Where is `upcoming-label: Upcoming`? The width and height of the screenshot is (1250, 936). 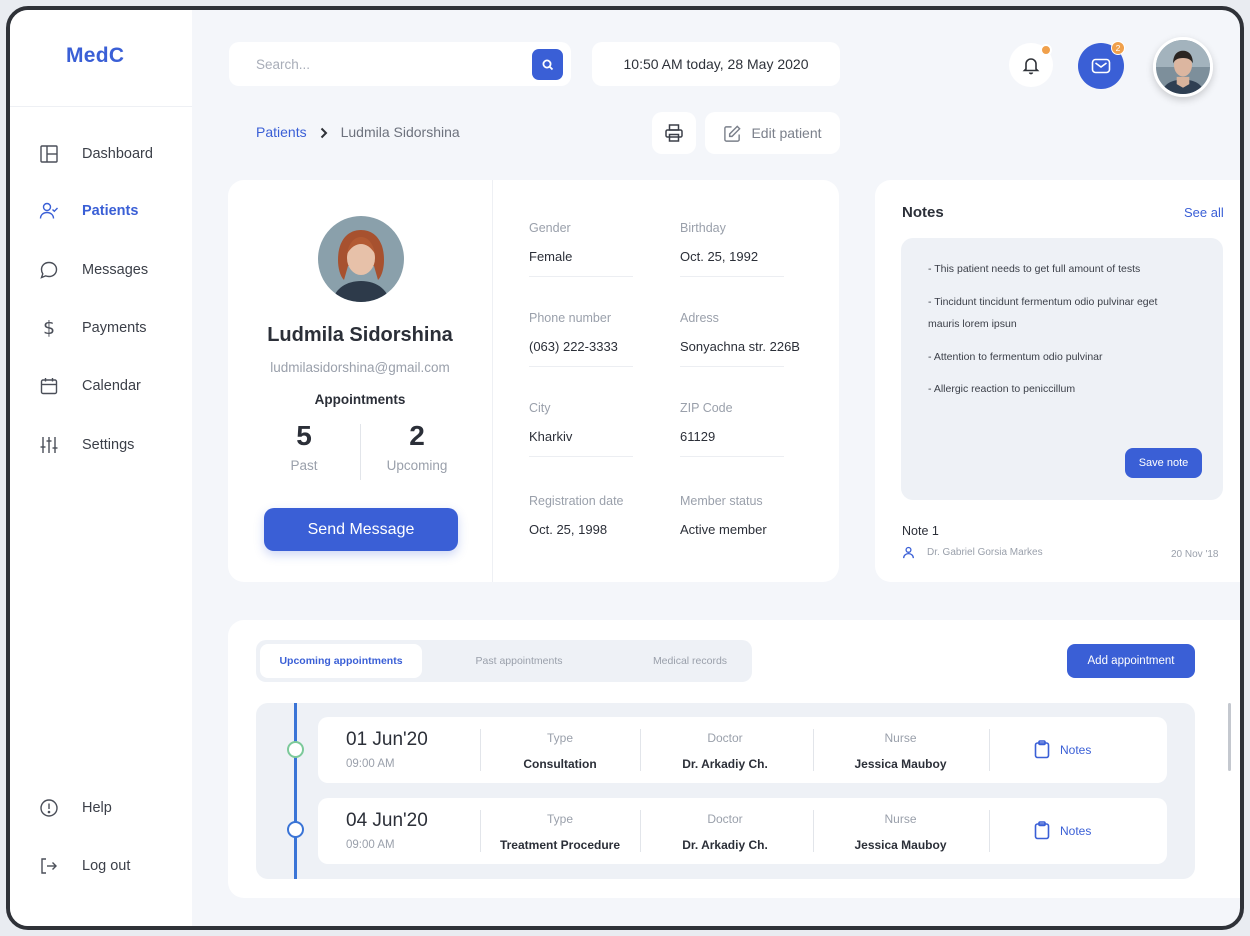 upcoming-label: Upcoming is located at coordinates (417, 465).